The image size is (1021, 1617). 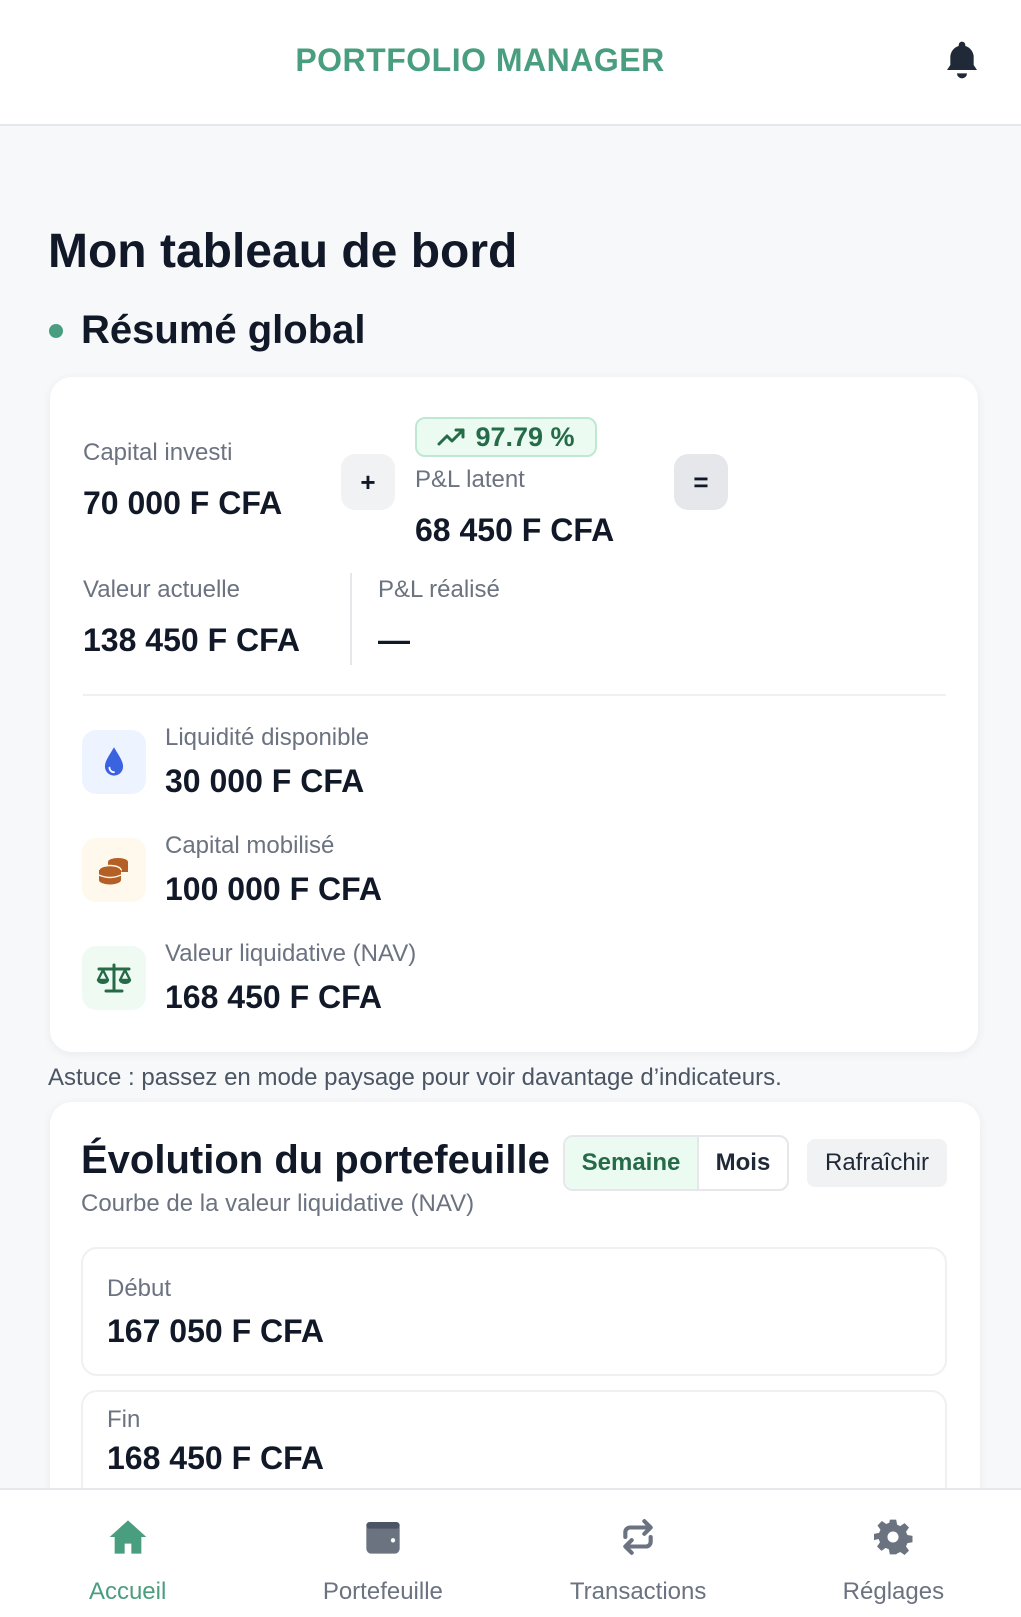 What do you see at coordinates (265, 781) in the screenshot?
I see `liquidite-value: 30 000 F CFA` at bounding box center [265, 781].